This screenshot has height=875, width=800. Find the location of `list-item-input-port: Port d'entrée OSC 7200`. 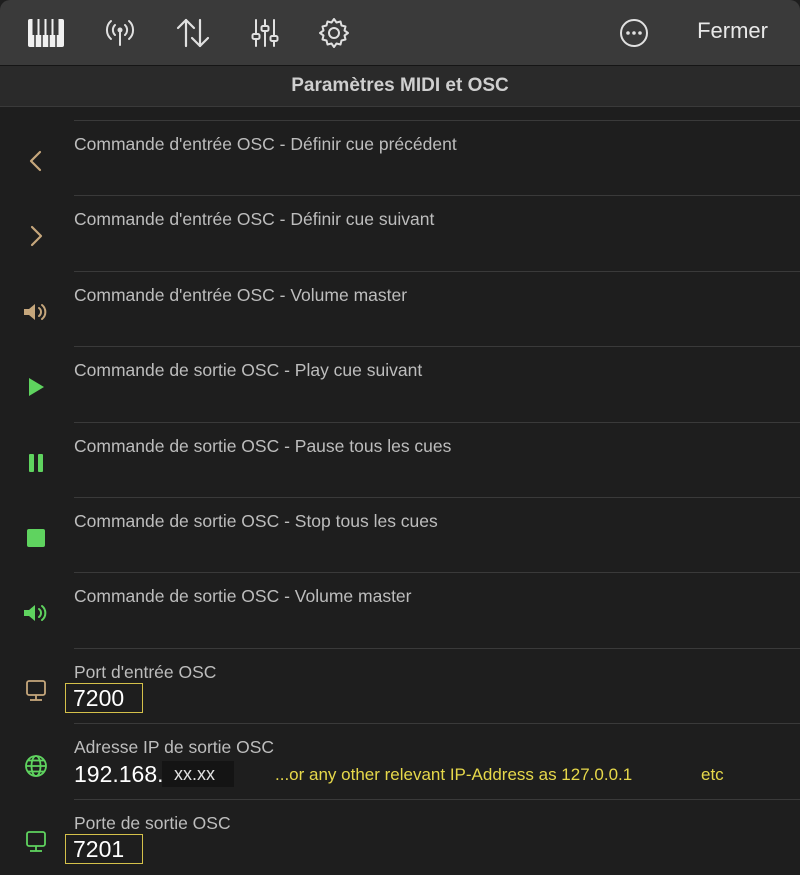

list-item-input-port: Port d'entrée OSC 7200 is located at coordinates (400, 685).